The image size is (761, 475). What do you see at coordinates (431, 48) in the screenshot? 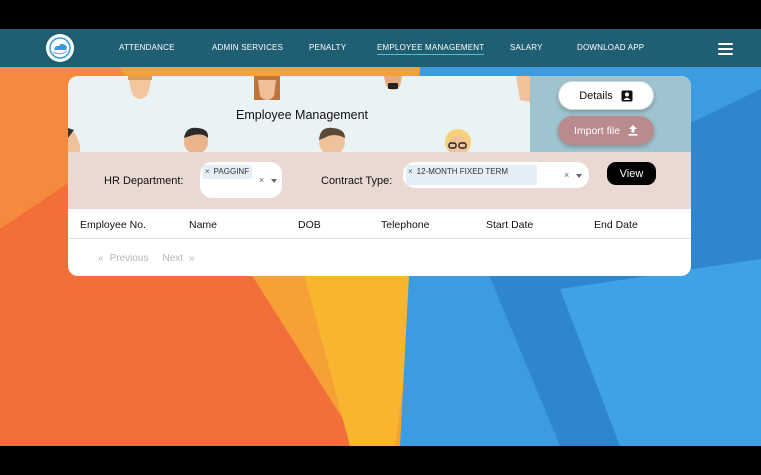
I see `nav-employee-management: EMPLOYEE MANAGEMENT` at bounding box center [431, 48].